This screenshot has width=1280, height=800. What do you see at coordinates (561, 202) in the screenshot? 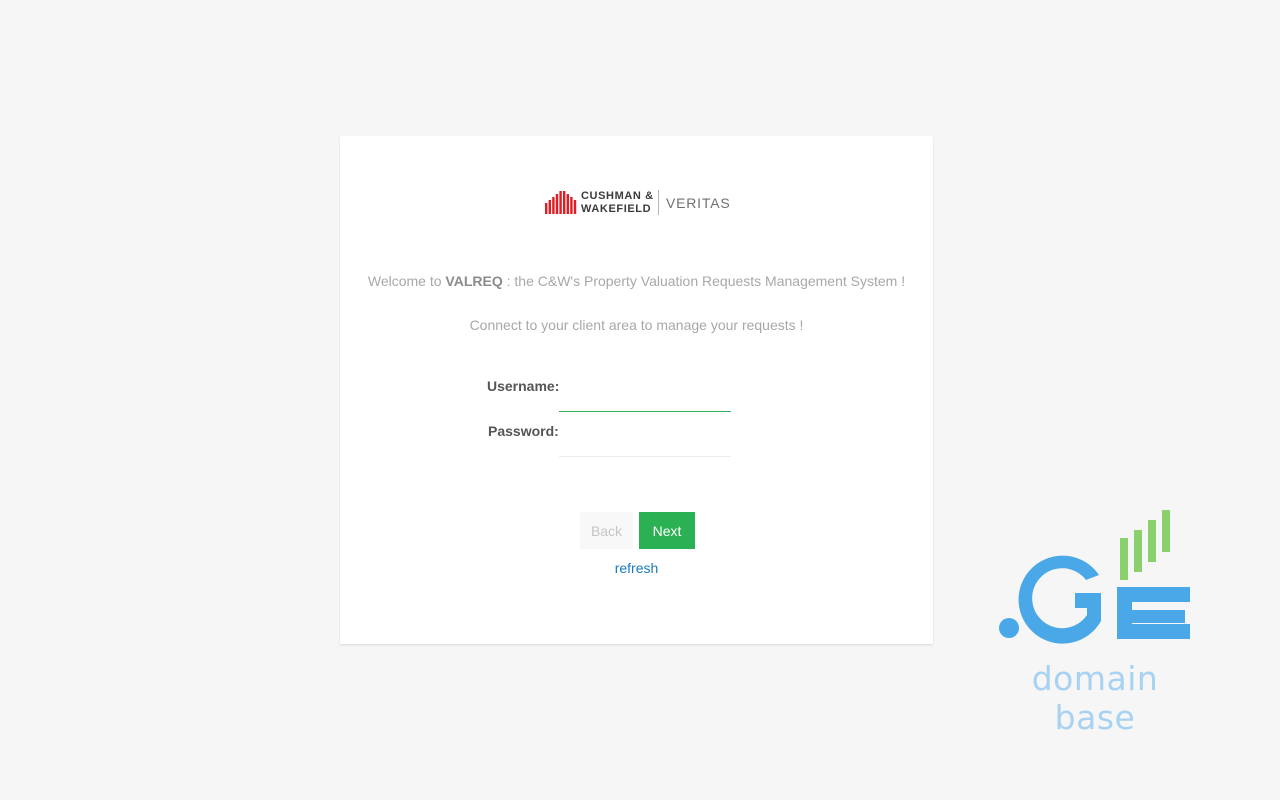
I see `cushman-wakefield-building-icon` at bounding box center [561, 202].